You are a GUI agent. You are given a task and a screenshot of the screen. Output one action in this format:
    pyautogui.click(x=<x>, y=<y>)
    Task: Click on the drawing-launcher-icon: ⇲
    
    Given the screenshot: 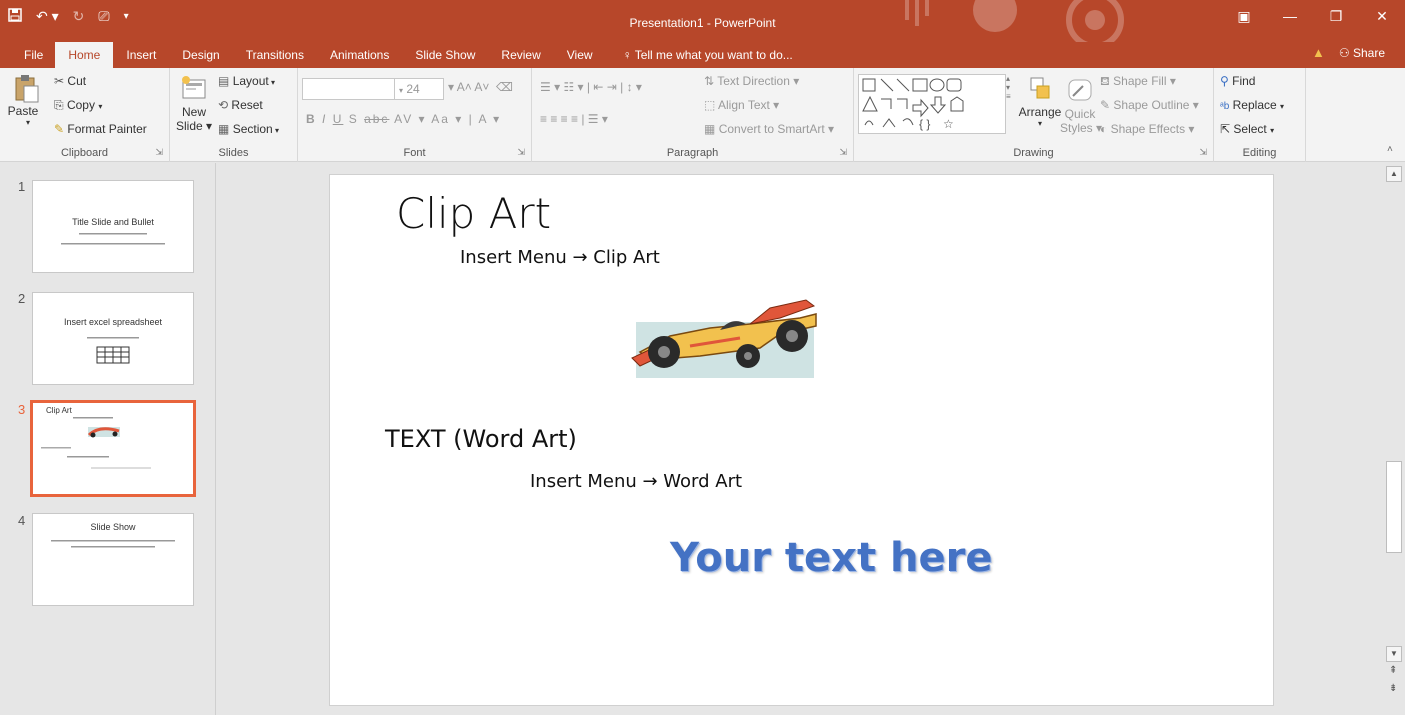 What is the action you would take?
    pyautogui.click(x=1203, y=152)
    